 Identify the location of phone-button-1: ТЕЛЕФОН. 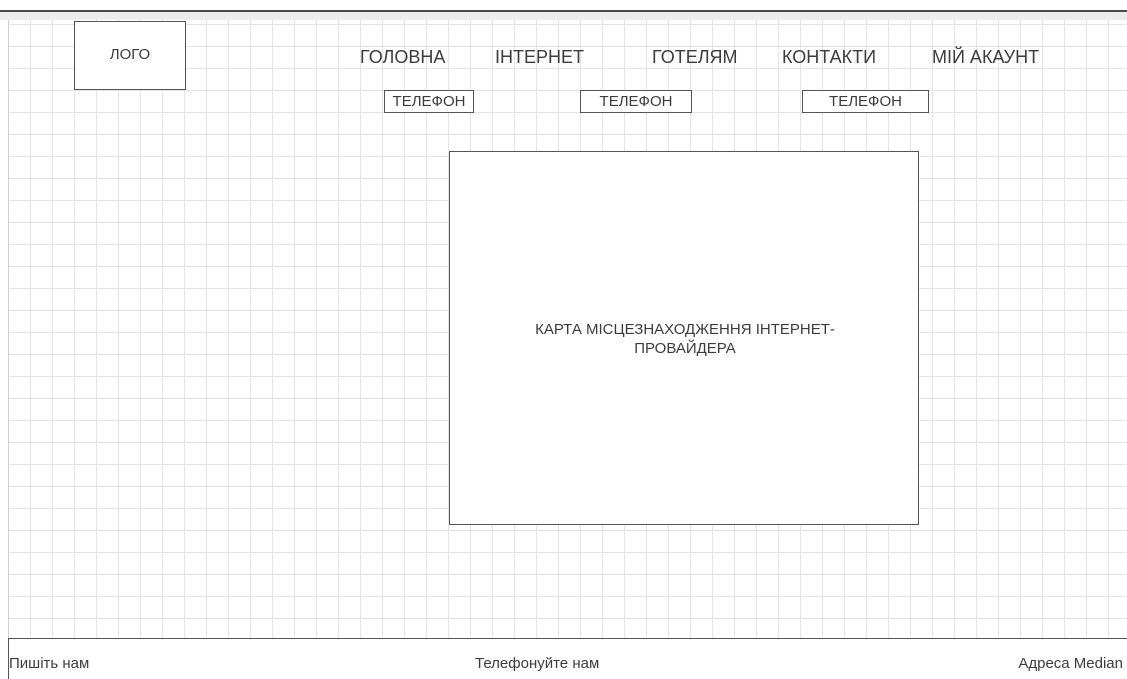
(429, 101).